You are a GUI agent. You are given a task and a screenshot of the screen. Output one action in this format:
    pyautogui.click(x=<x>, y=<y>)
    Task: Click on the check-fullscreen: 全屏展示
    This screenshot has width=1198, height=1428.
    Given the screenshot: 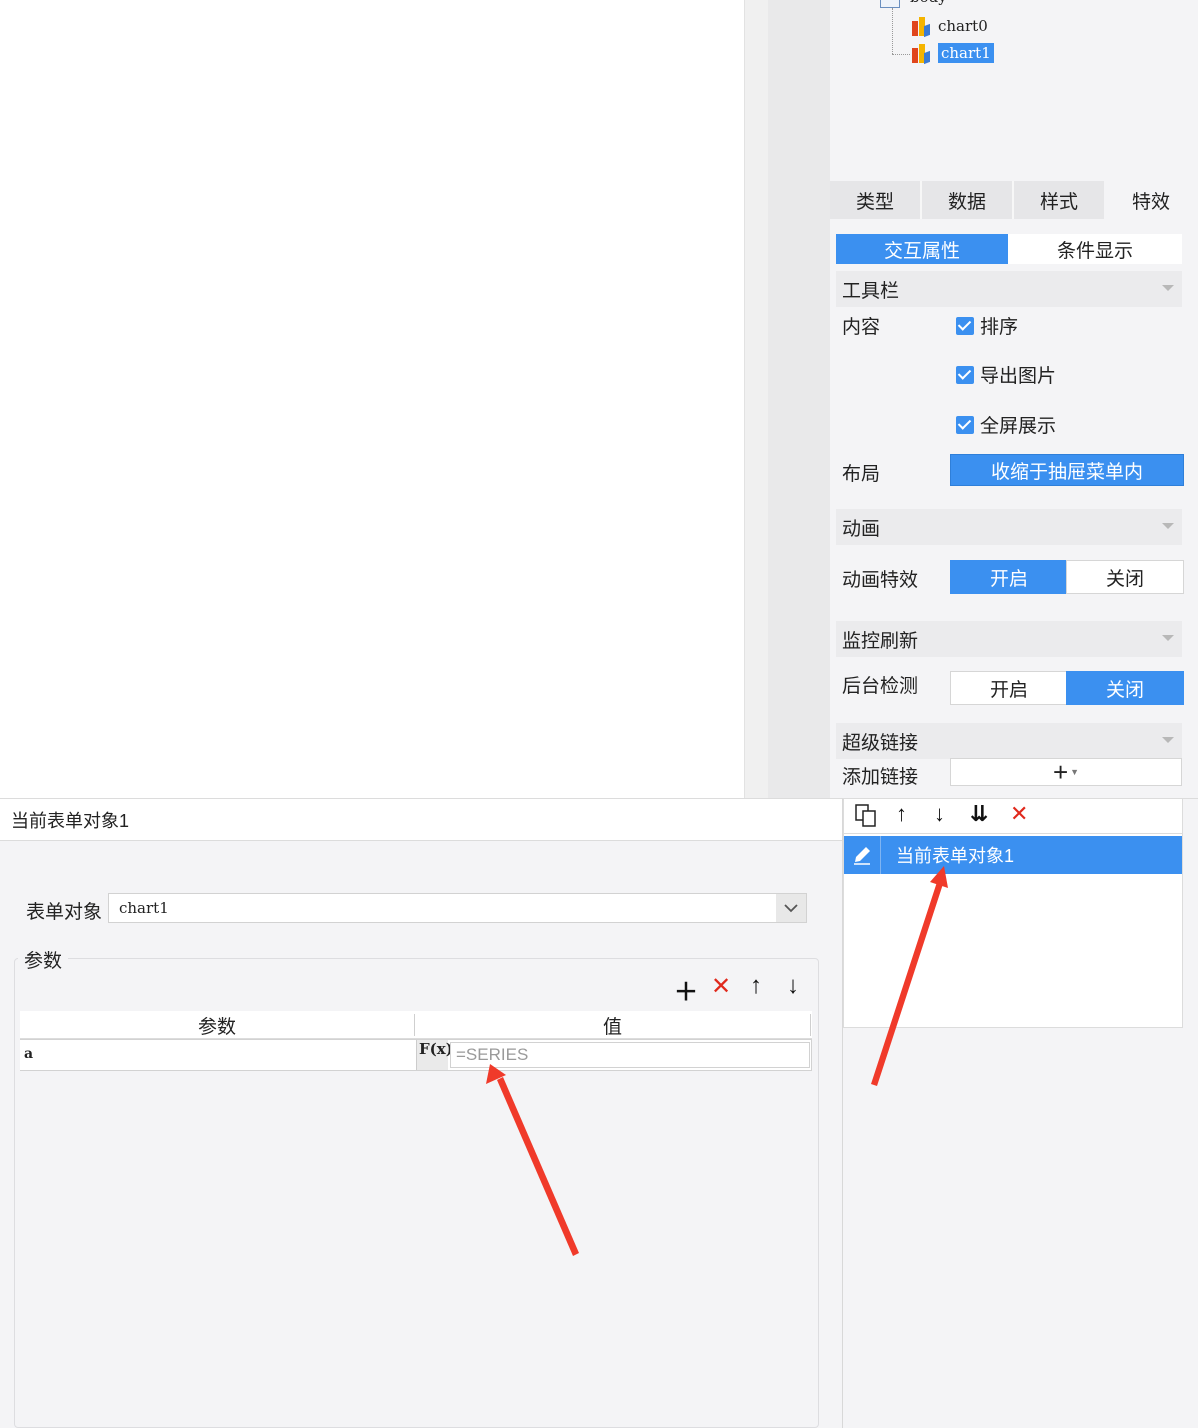 What is the action you would take?
    pyautogui.click(x=1006, y=424)
    